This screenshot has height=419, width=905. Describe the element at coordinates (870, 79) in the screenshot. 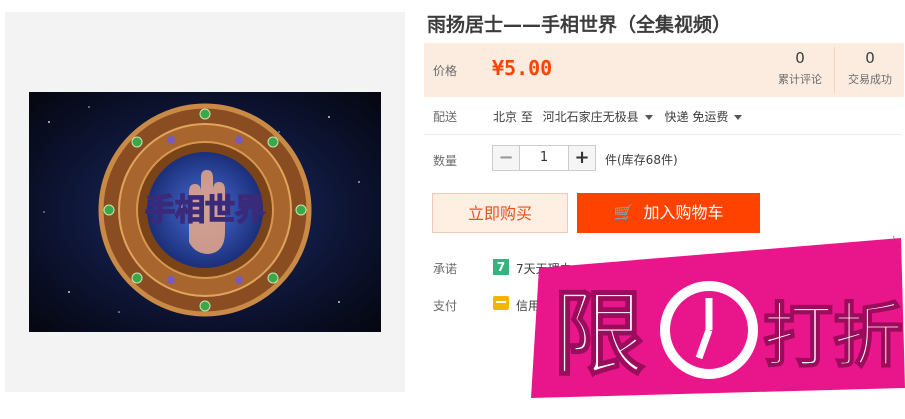

I see `sales-count-label: 交易成功` at that location.